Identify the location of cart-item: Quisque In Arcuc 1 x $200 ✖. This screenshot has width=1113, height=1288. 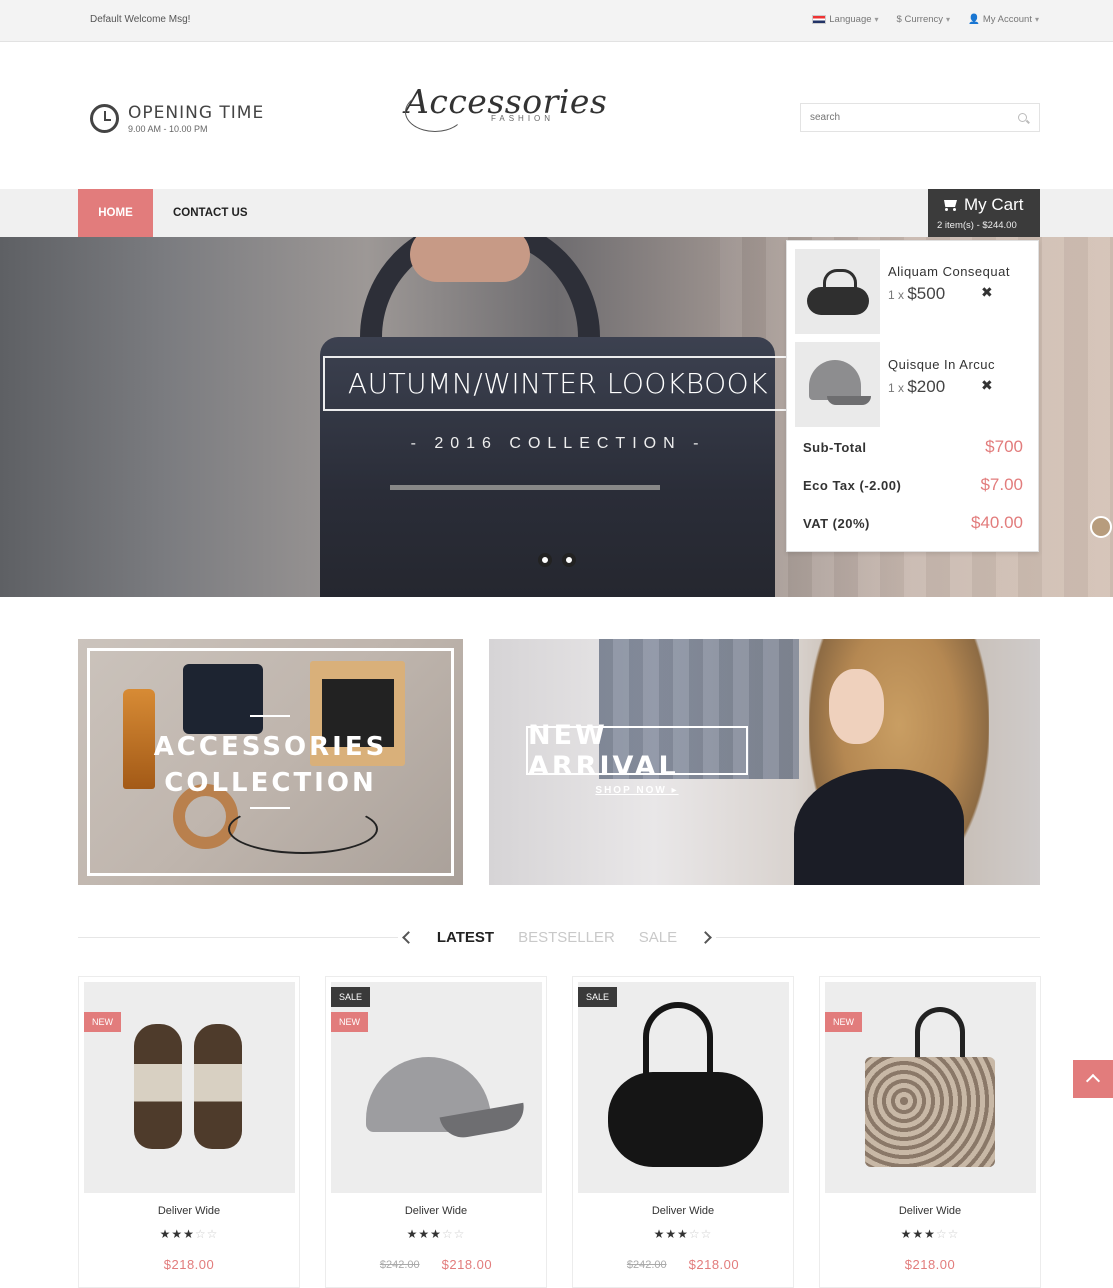
(915, 384).